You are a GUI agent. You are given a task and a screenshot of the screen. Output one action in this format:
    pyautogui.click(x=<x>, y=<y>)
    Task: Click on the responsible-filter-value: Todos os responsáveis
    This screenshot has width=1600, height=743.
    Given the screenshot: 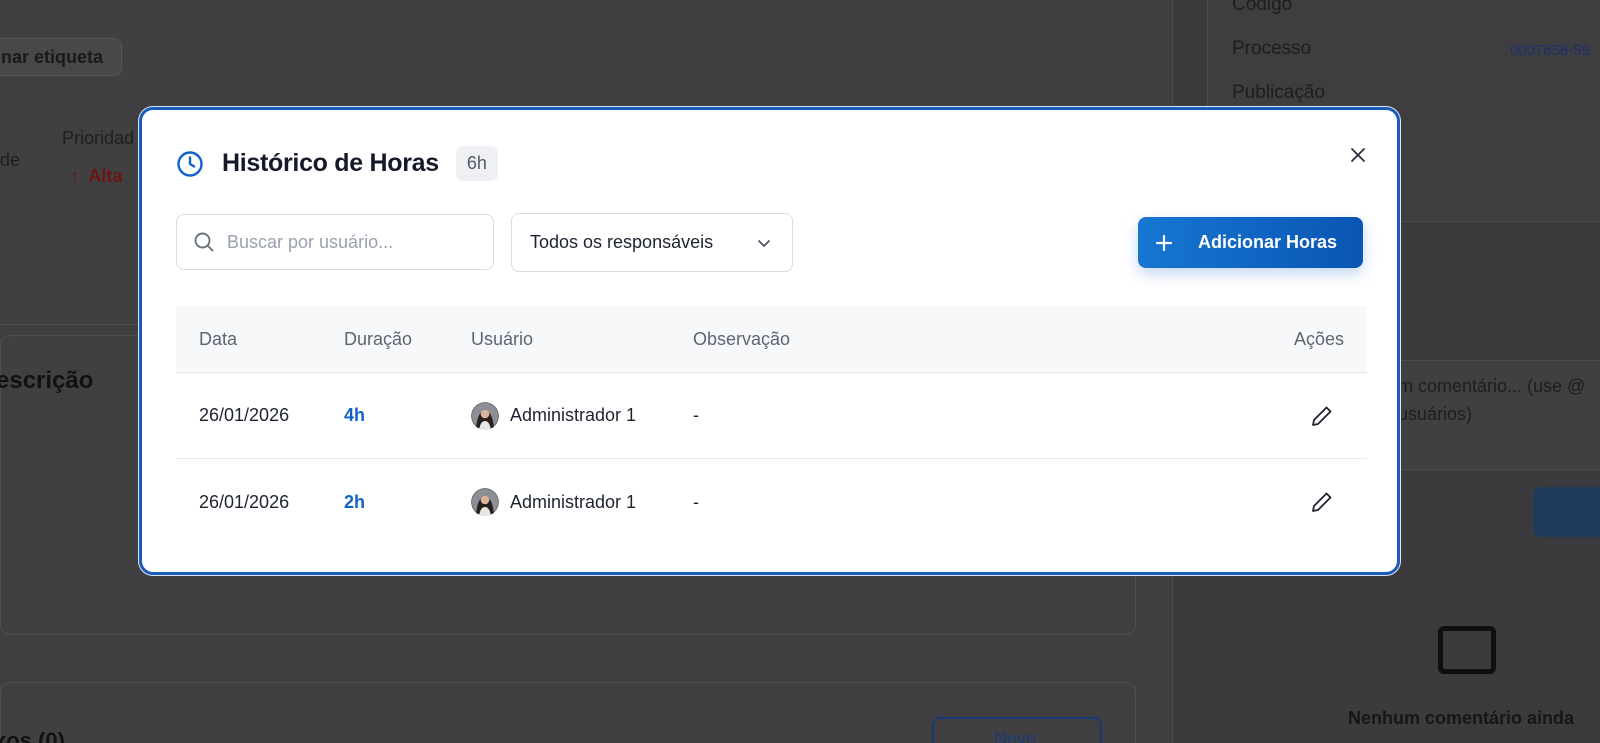 What is the action you would take?
    pyautogui.click(x=622, y=242)
    